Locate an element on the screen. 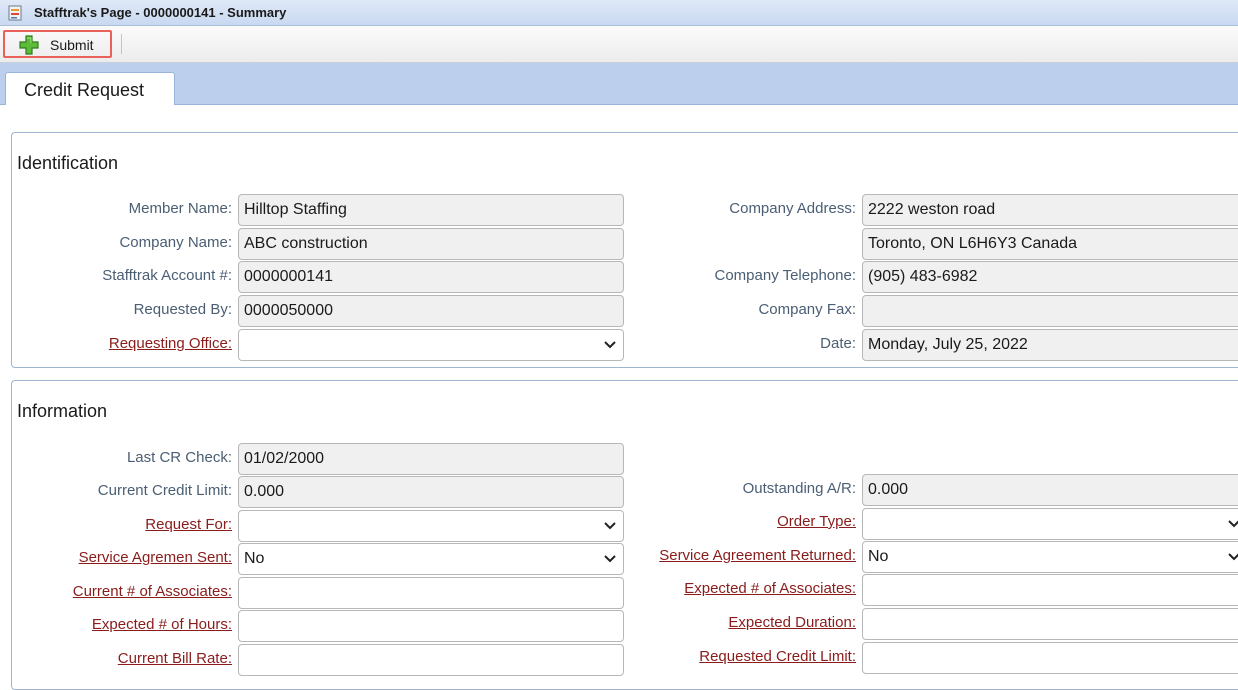 Image resolution: width=1238 pixels, height=690 pixels. service-agreement-sent-value: No is located at coordinates (254, 558).